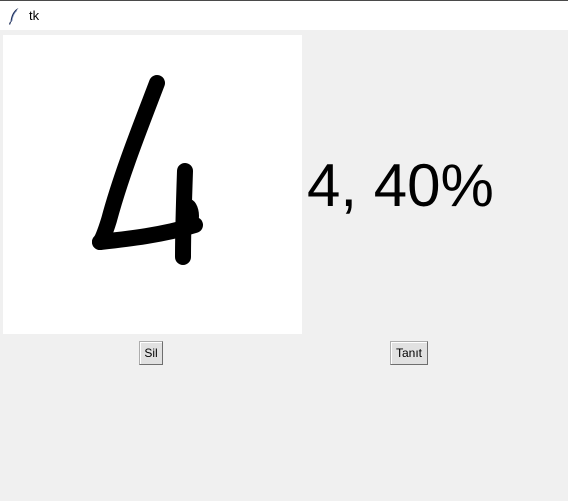  Describe the element at coordinates (147, 170) in the screenshot. I see `handwritten-digit-drawing` at that location.